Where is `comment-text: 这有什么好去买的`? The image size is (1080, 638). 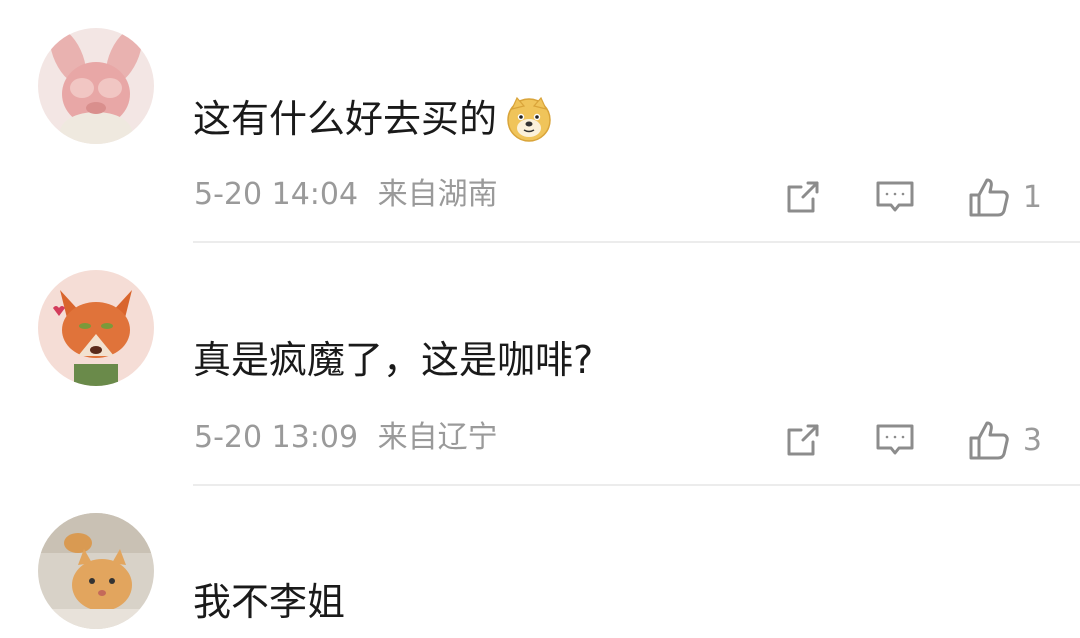
comment-text: 这有什么好去买的 is located at coordinates (373, 119).